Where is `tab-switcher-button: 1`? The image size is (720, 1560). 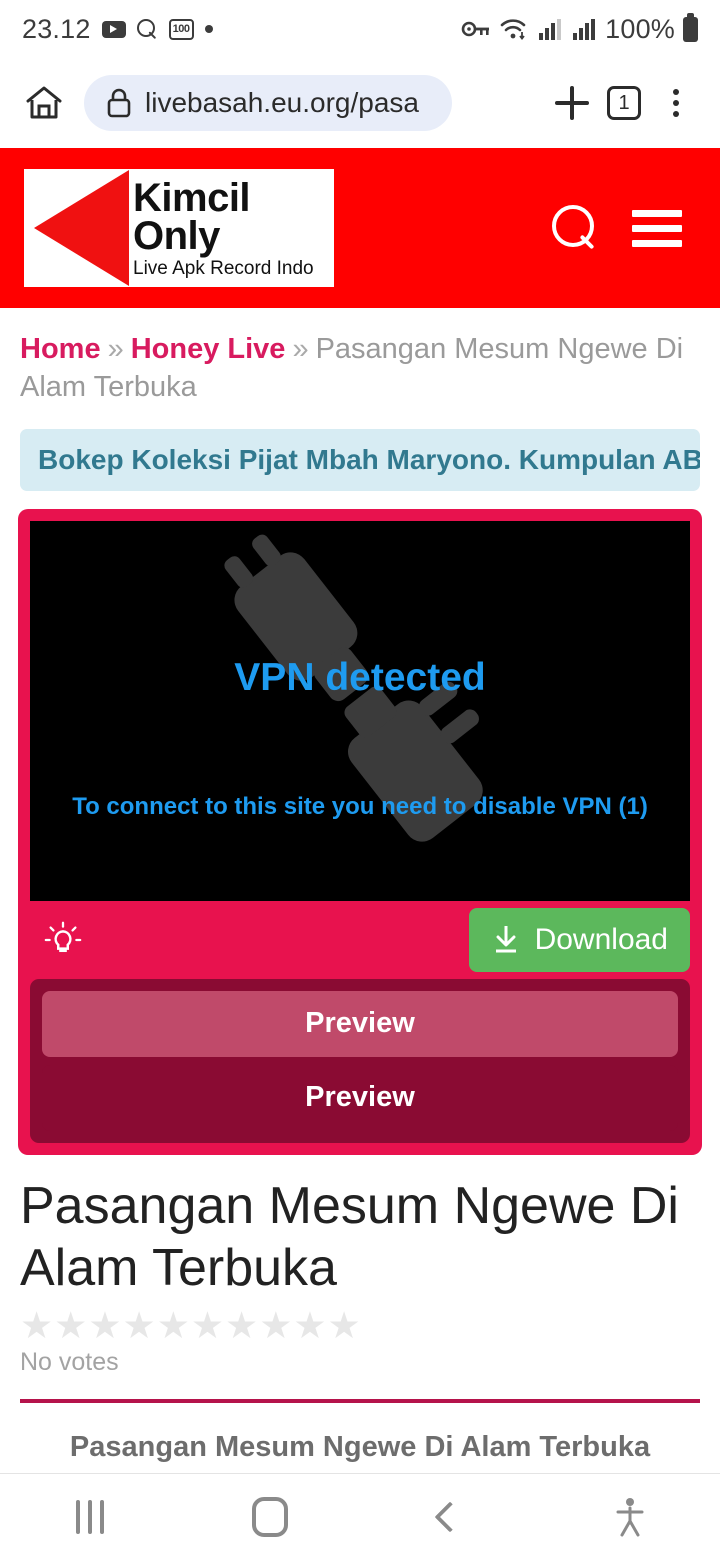
tab-switcher-button: 1 is located at coordinates (624, 103).